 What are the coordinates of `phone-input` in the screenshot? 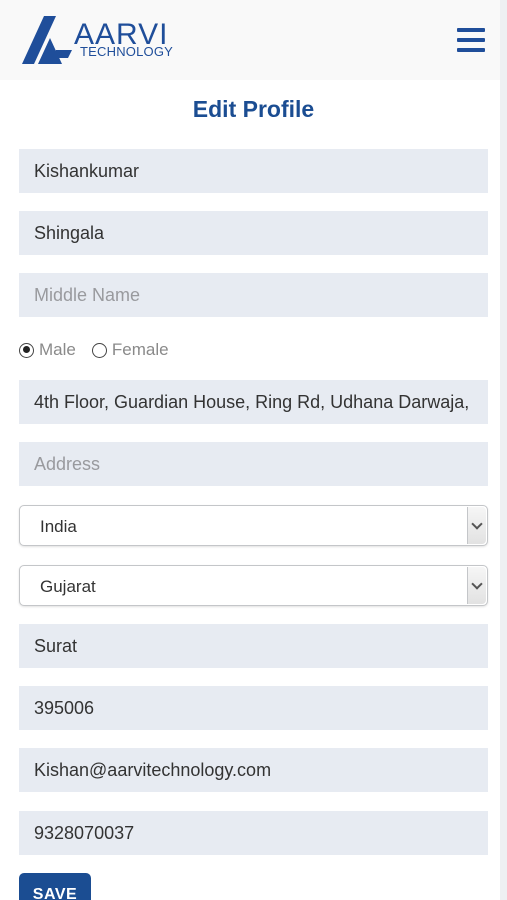 It's located at (253, 833).